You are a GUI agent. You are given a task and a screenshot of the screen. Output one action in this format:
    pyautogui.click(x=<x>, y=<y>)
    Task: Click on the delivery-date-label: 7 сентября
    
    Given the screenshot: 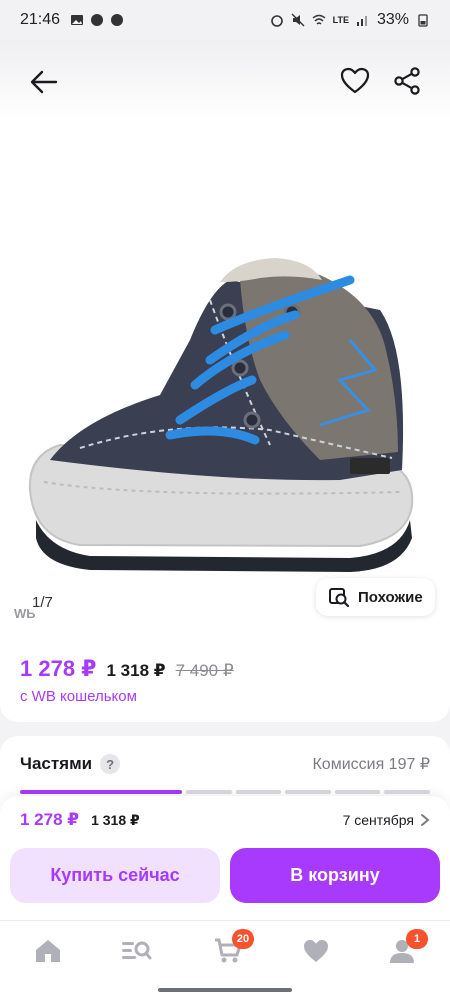 What is the action you would take?
    pyautogui.click(x=378, y=820)
    